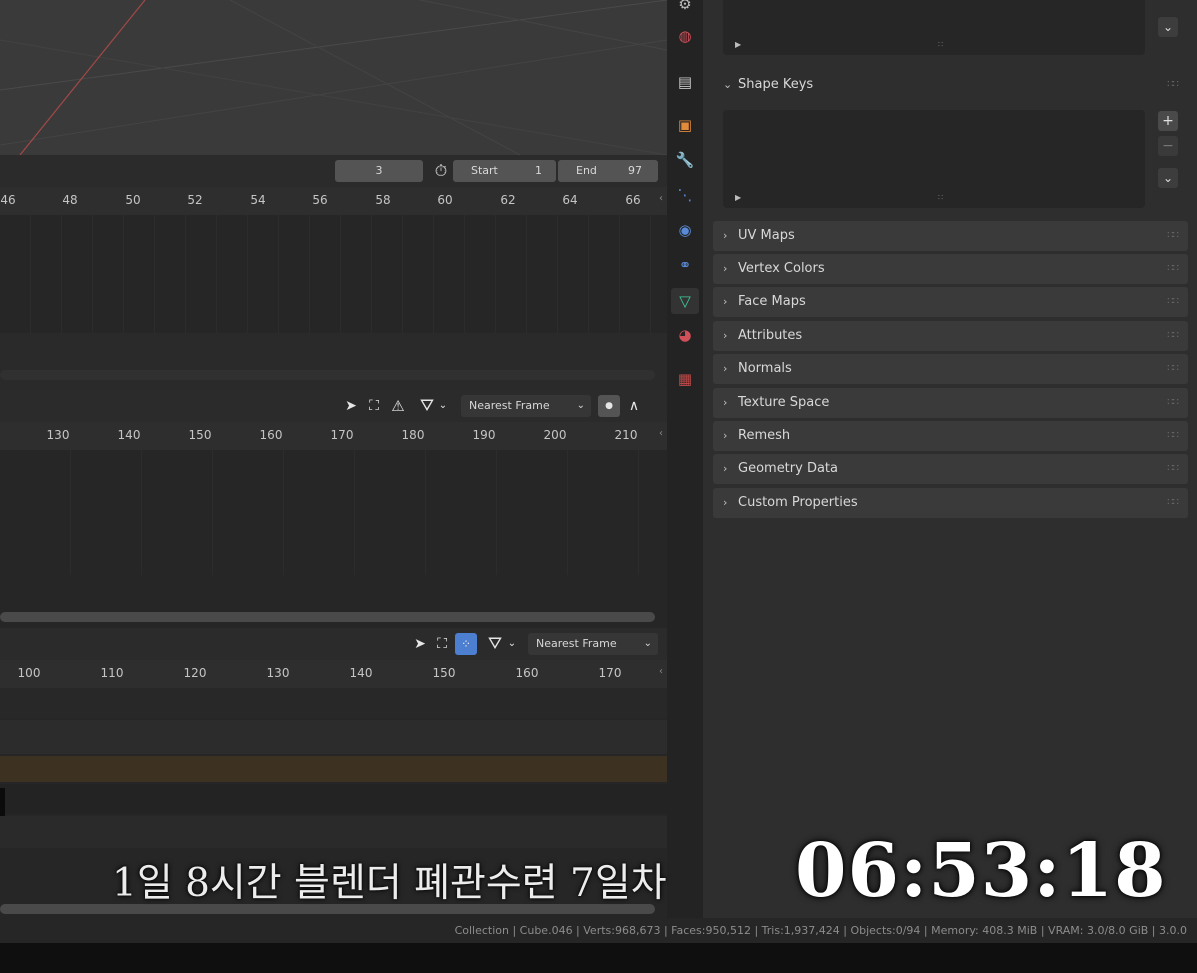 Image resolution: width=1197 pixels, height=973 pixels. I want to click on shape-keys-panel: ⌄ Shape Keys ∷∷, so click(950, 85).